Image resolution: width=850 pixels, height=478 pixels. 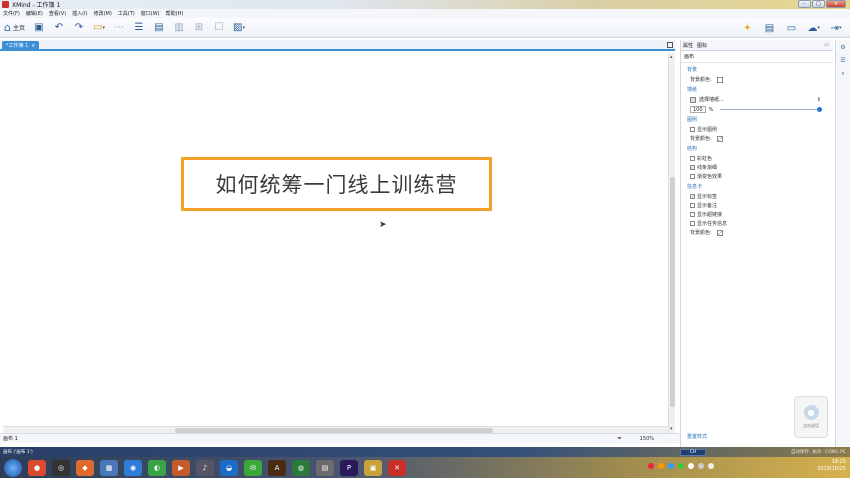 What do you see at coordinates (836, 4) in the screenshot?
I see `close-button: ✕` at bounding box center [836, 4].